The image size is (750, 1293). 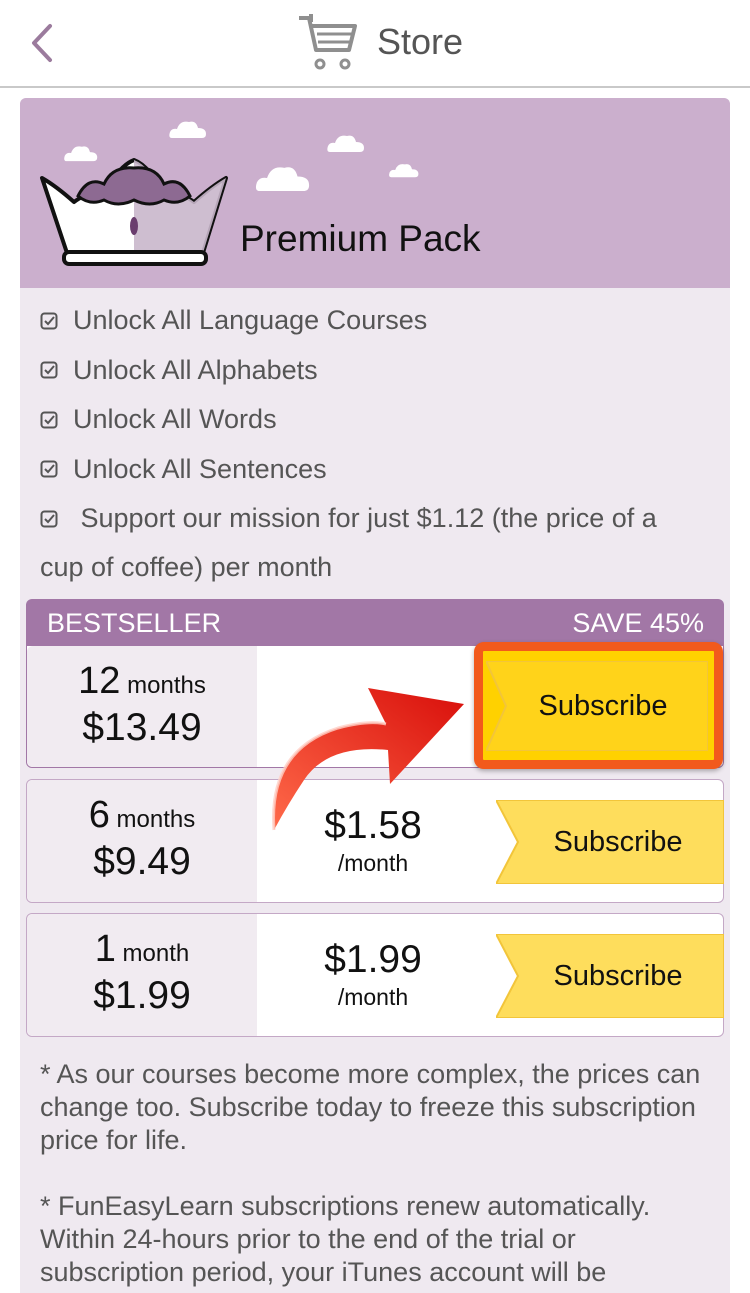 What do you see at coordinates (142, 861) in the screenshot?
I see `plan-price: $9.49` at bounding box center [142, 861].